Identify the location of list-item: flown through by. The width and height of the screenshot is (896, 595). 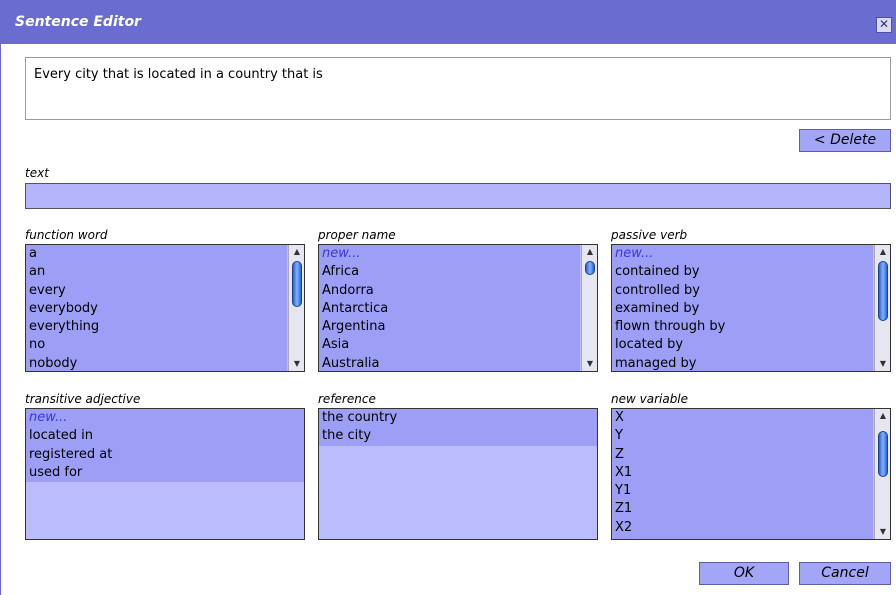
(742, 327).